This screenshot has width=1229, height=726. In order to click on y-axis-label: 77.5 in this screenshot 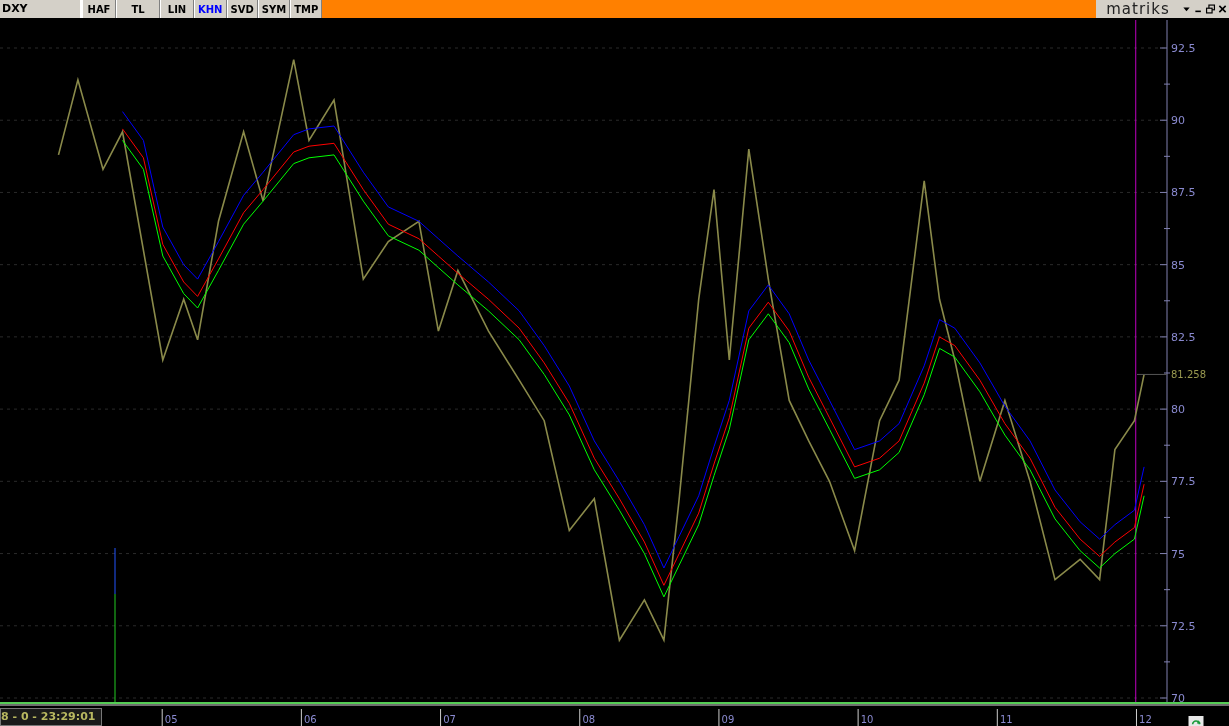, I will do `click(1183, 482)`.